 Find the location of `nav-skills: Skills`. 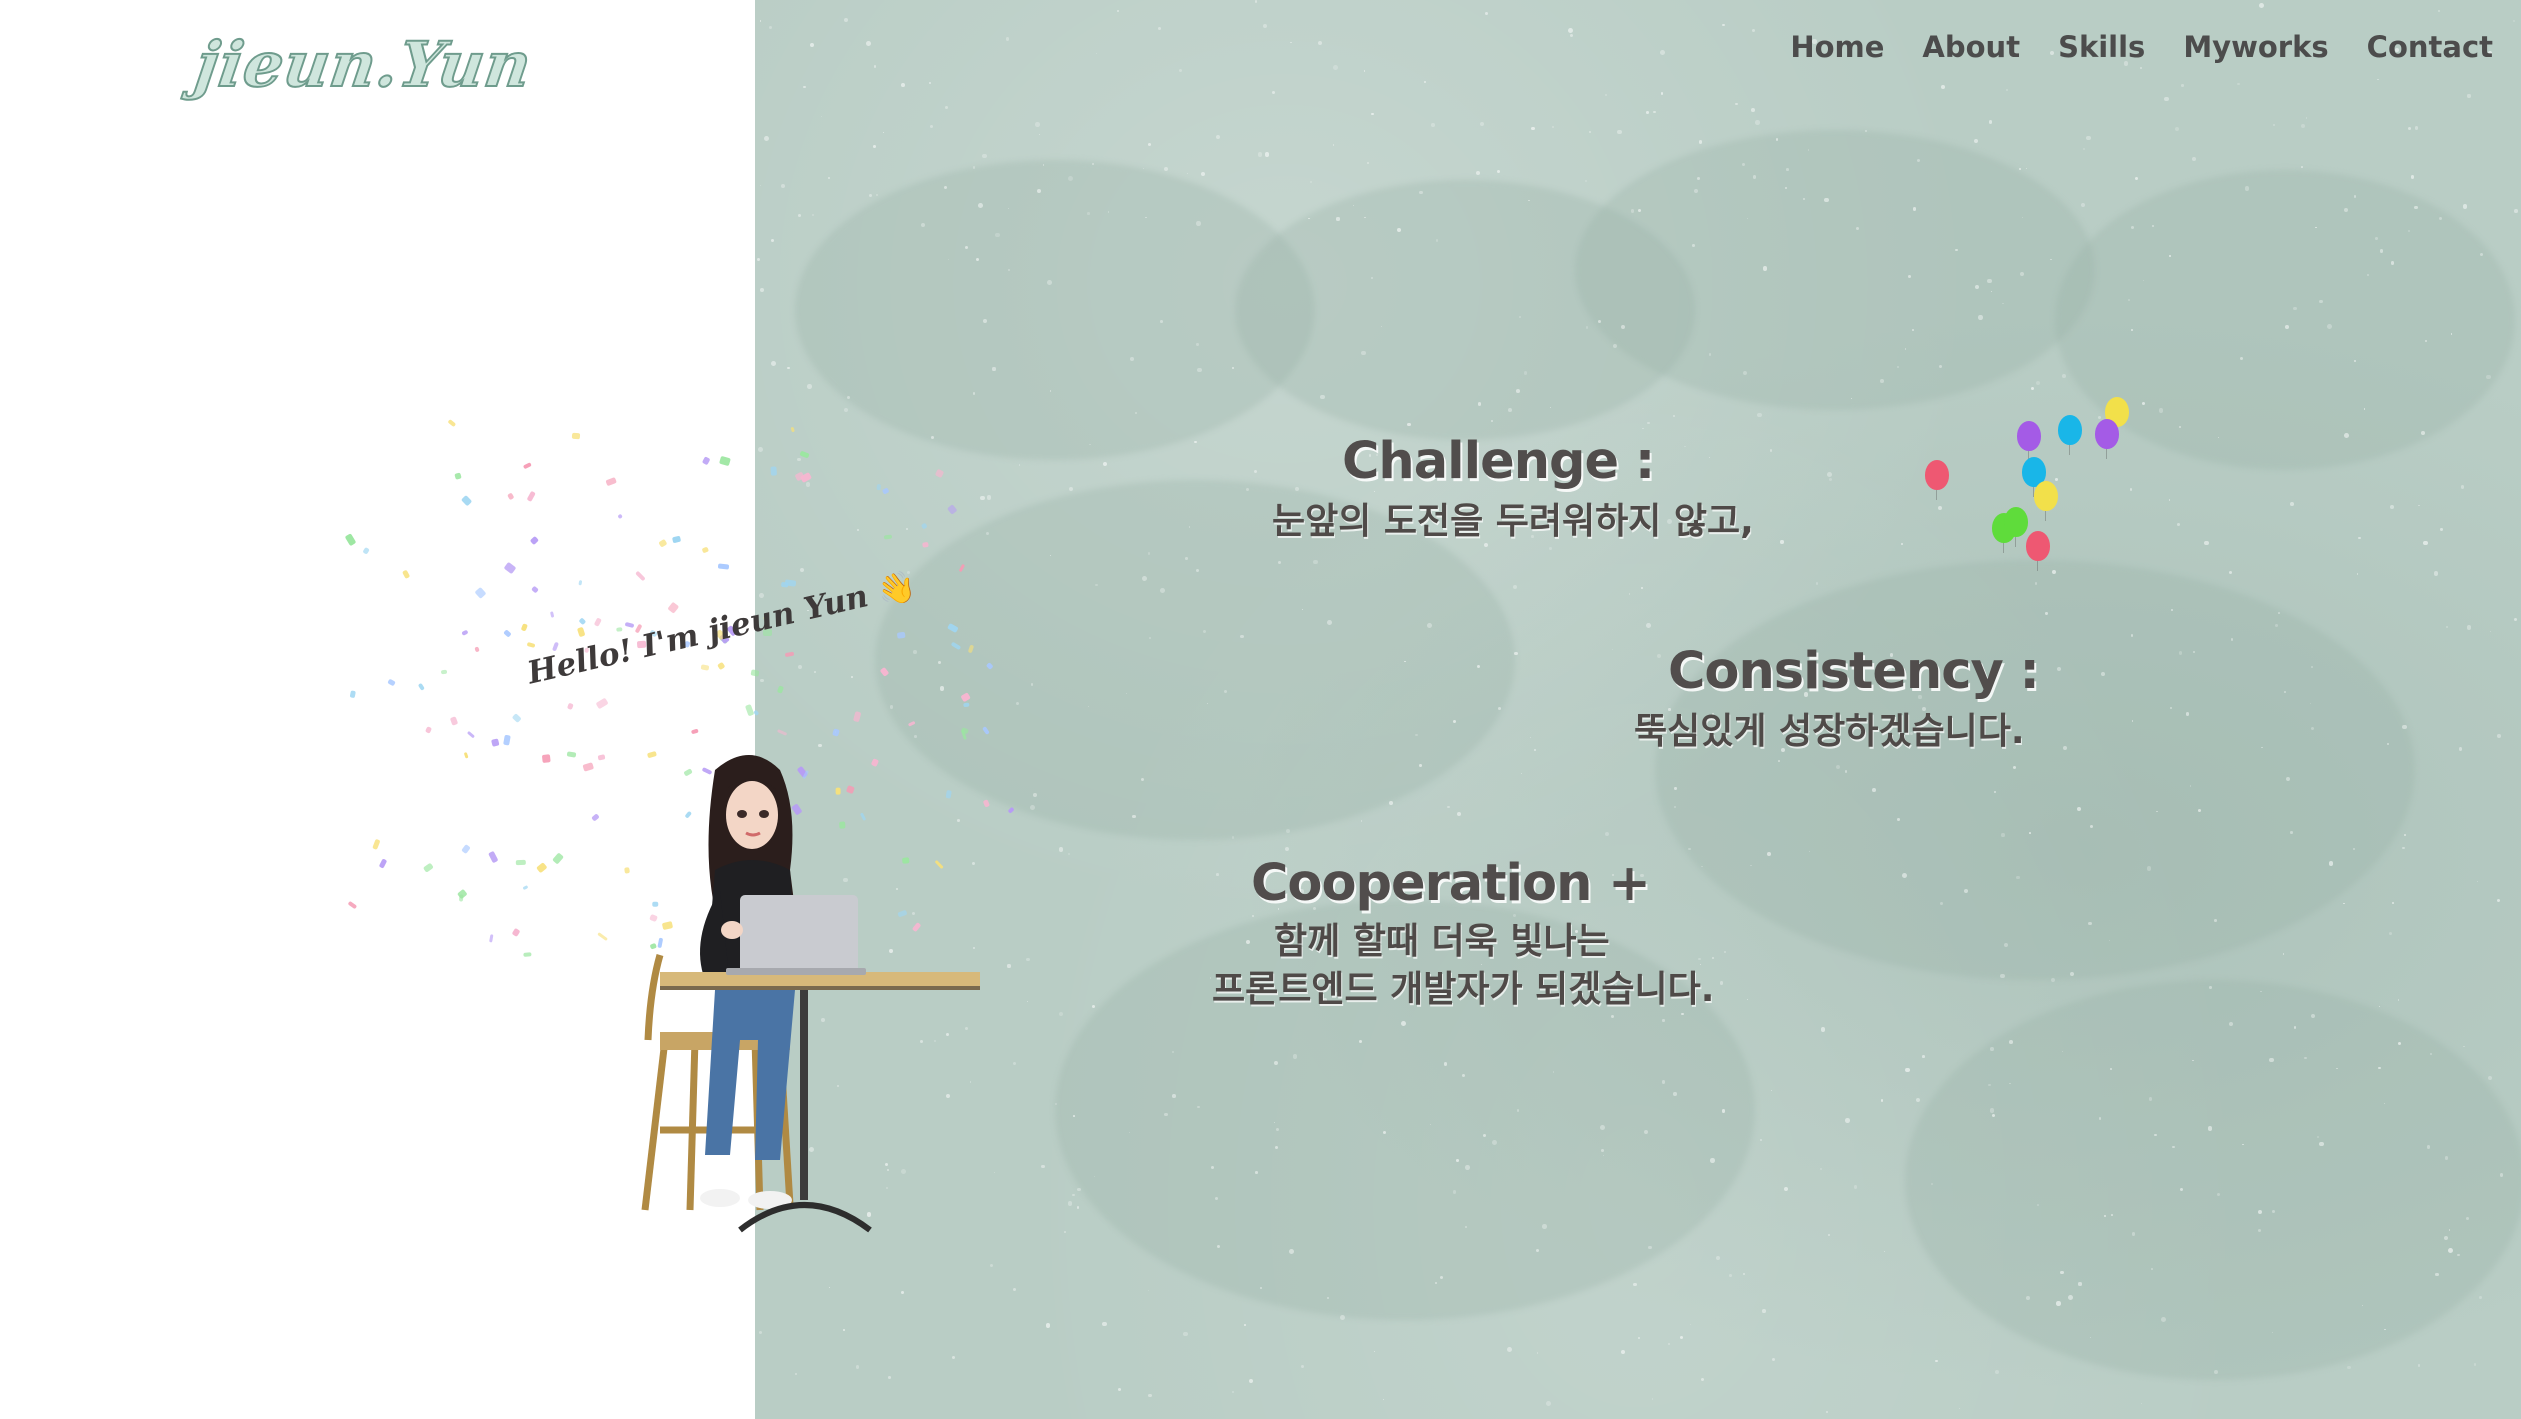

nav-skills: Skills is located at coordinates (2101, 47).